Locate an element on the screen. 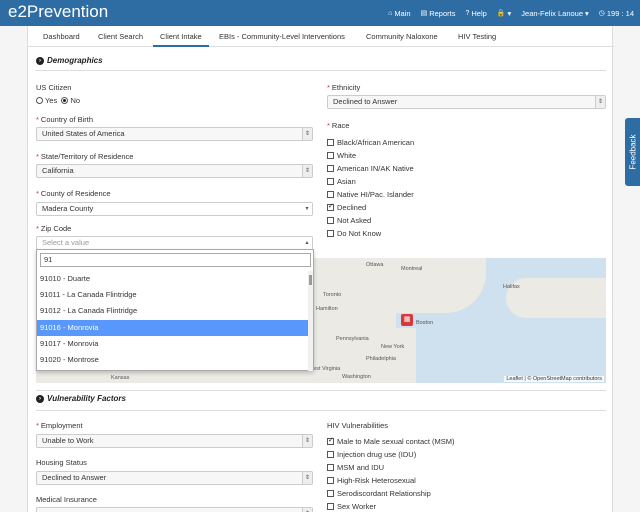 The width and height of the screenshot is (640, 512). employment-select: Unable to Work ⇕ is located at coordinates (174, 441).